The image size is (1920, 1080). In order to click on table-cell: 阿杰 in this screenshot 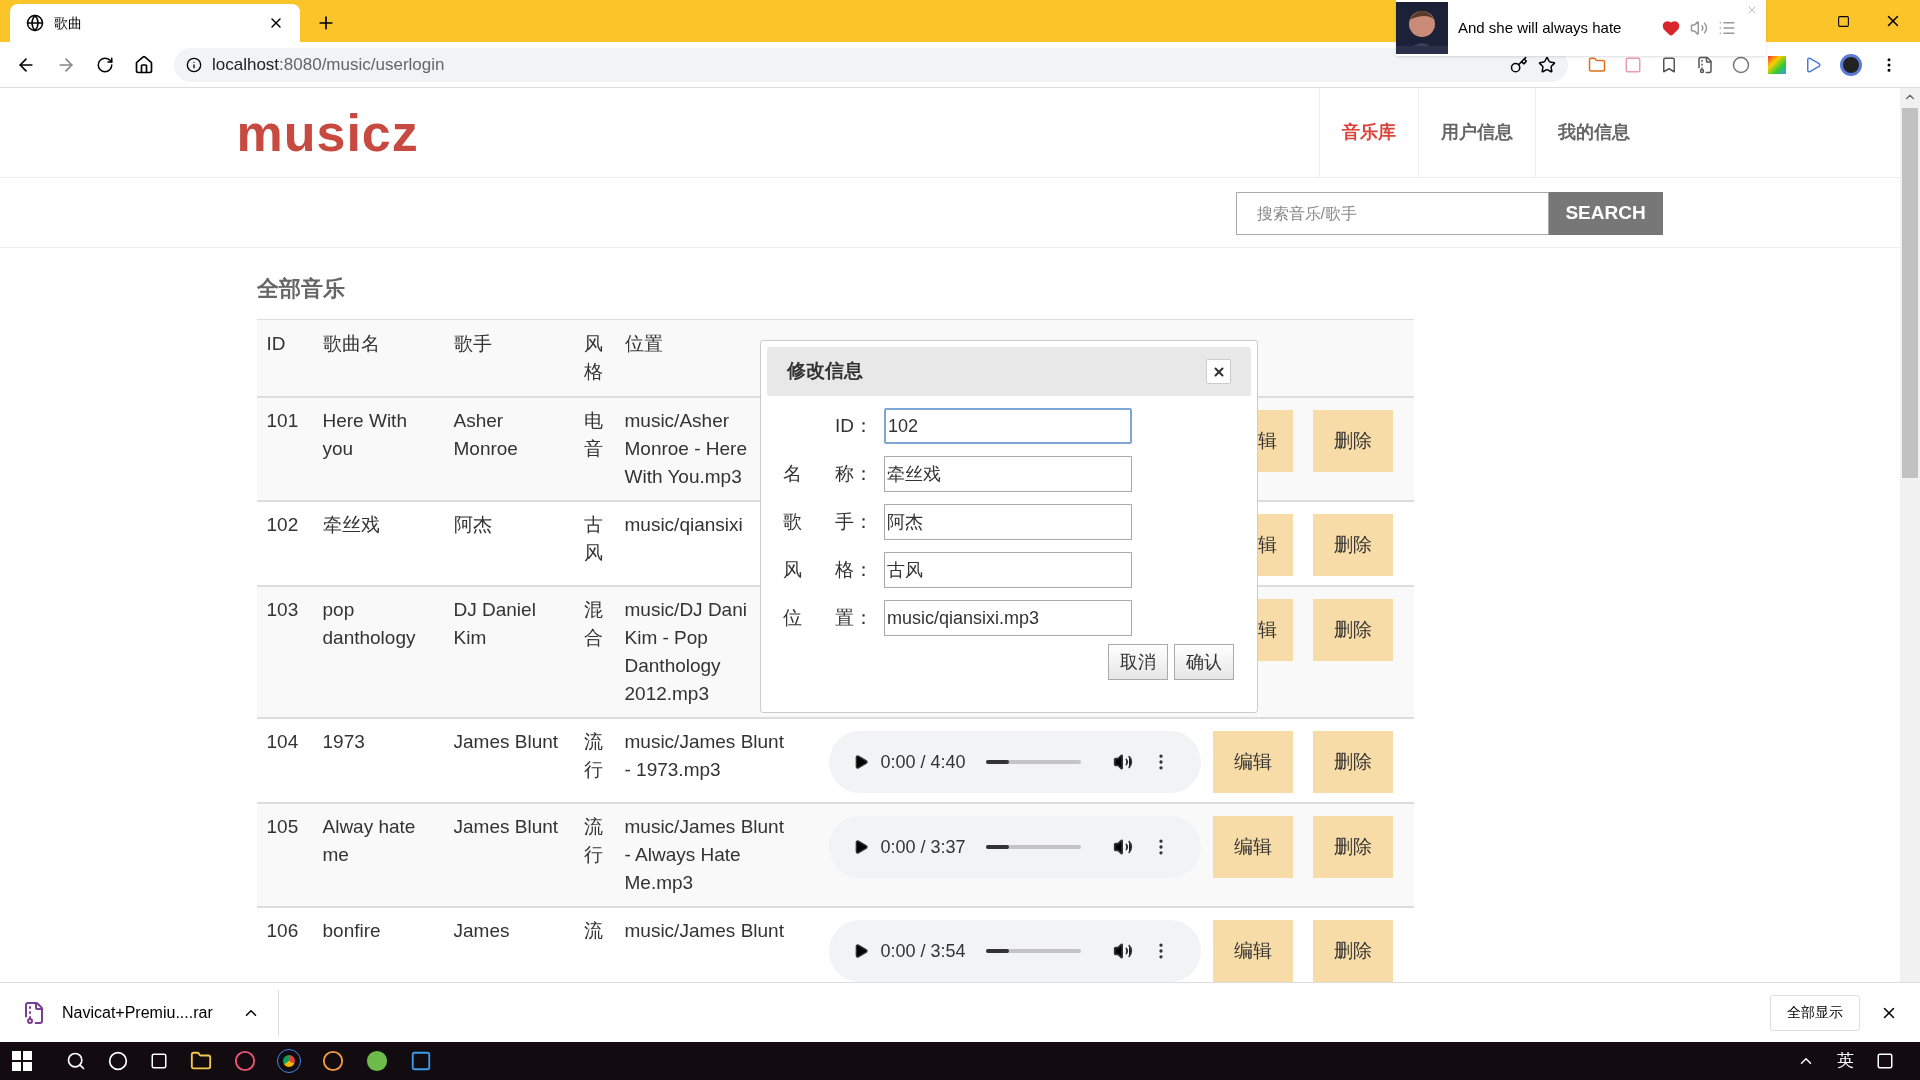, I will do `click(472, 524)`.